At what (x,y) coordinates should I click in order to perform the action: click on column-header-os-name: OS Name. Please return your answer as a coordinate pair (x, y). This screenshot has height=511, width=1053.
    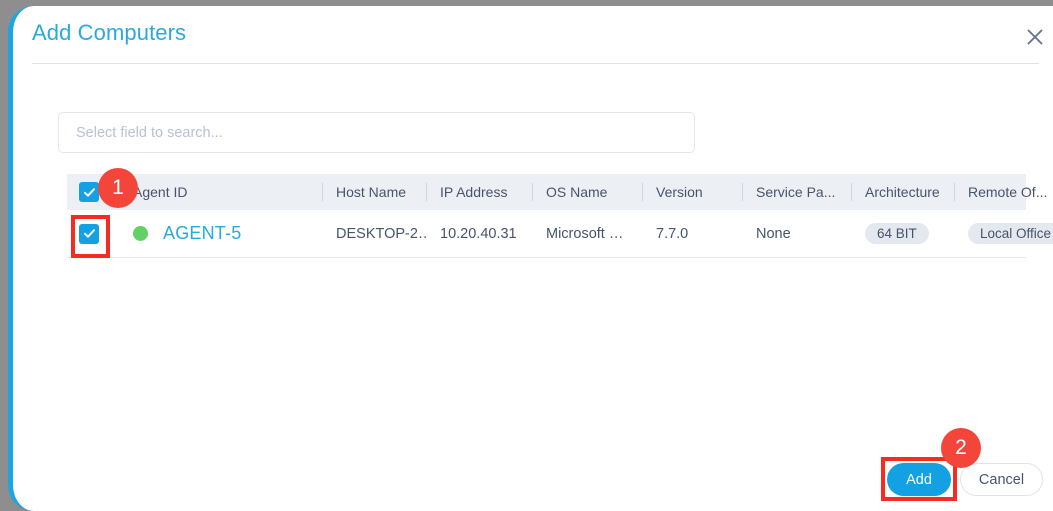
    Looking at the image, I should click on (587, 192).